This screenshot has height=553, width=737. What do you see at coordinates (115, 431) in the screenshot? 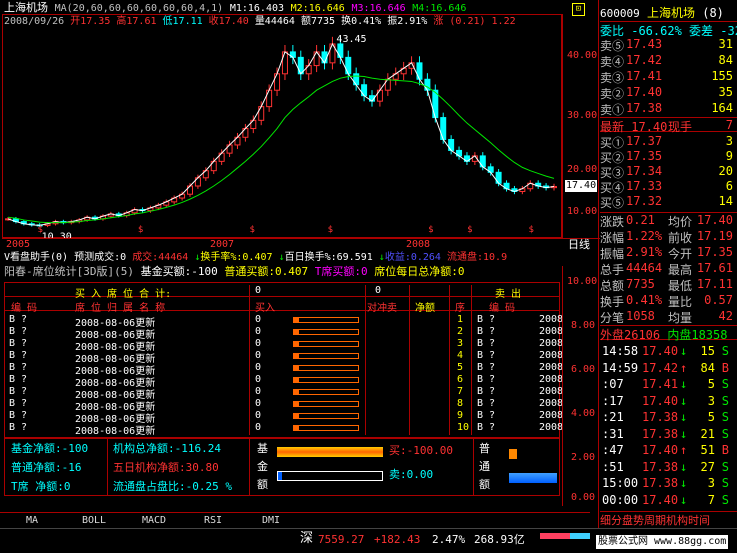
I see `row-seat-name: 2008-08-06更新` at bounding box center [115, 431].